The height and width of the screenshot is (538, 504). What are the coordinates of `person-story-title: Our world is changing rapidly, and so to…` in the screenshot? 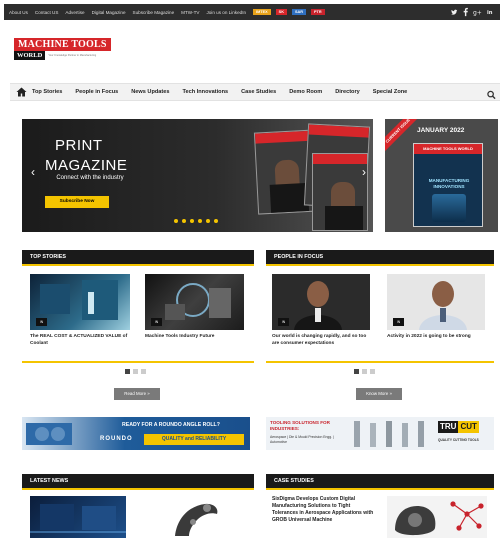 It's located at (322, 340).